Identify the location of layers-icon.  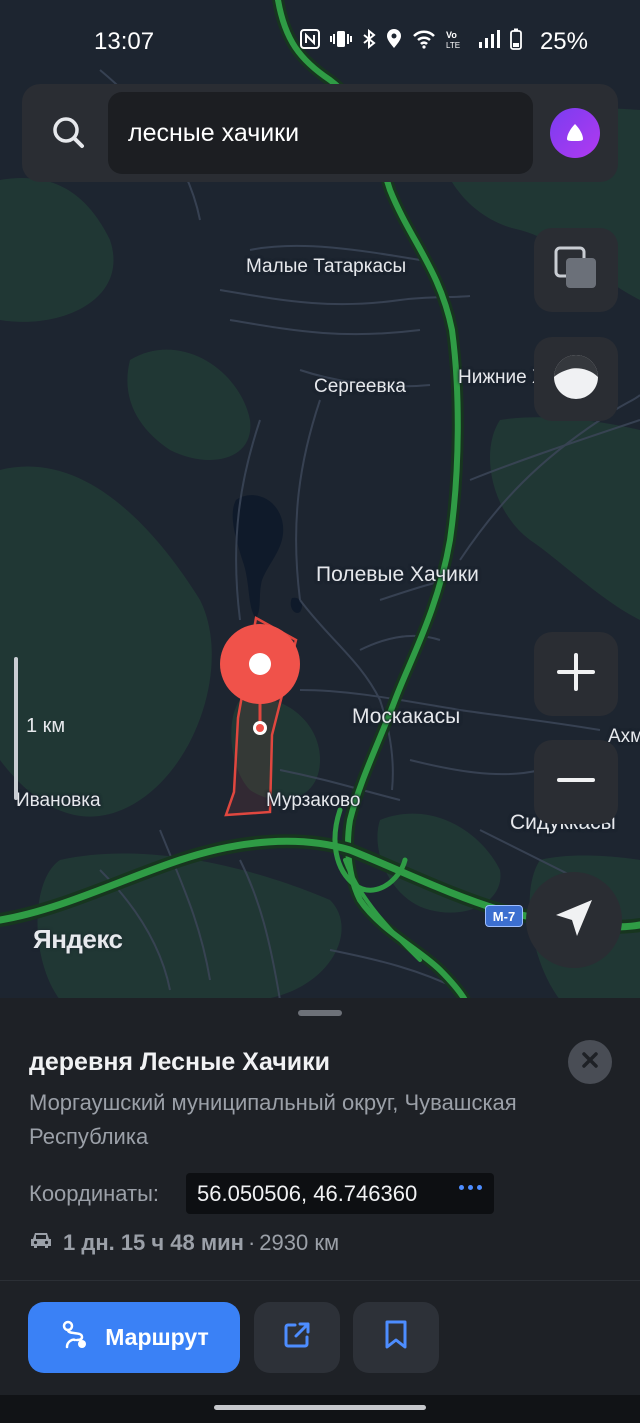
(576, 270).